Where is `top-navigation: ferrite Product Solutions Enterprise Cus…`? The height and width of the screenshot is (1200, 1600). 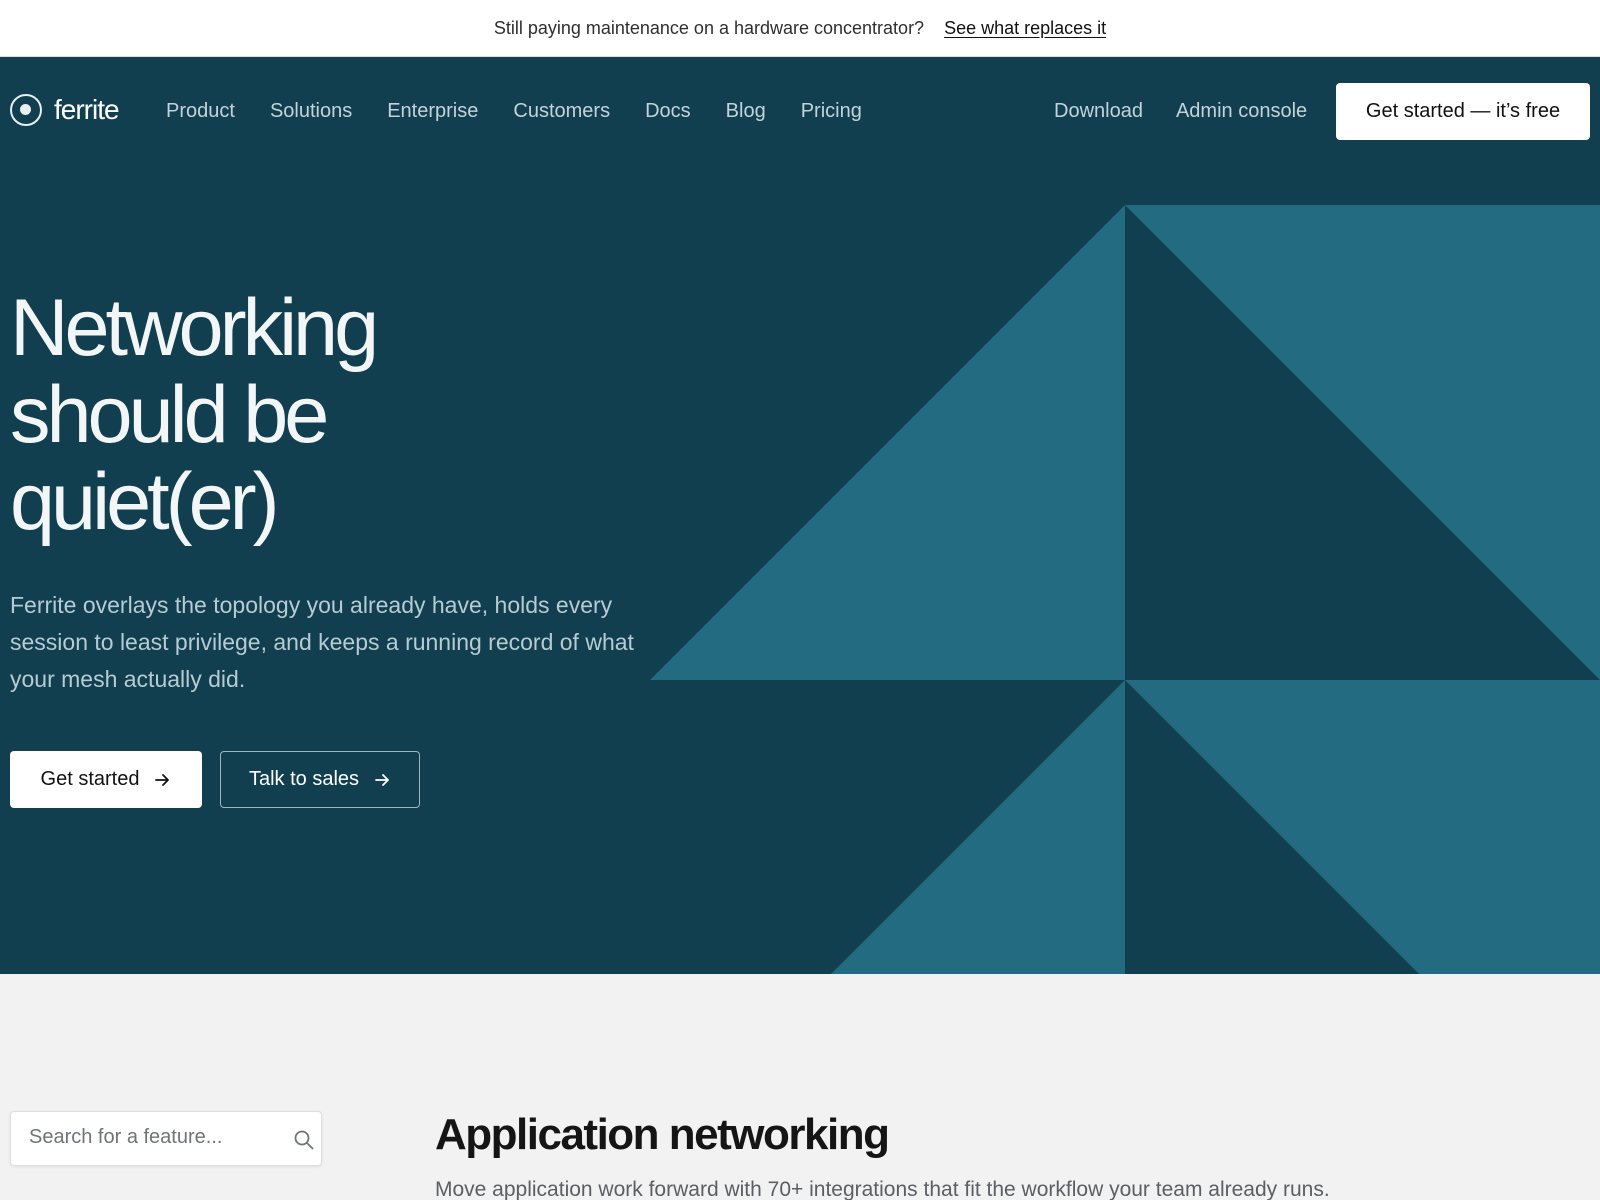
top-navigation: ferrite Product Solutions Enterprise Cus… is located at coordinates (800, 112).